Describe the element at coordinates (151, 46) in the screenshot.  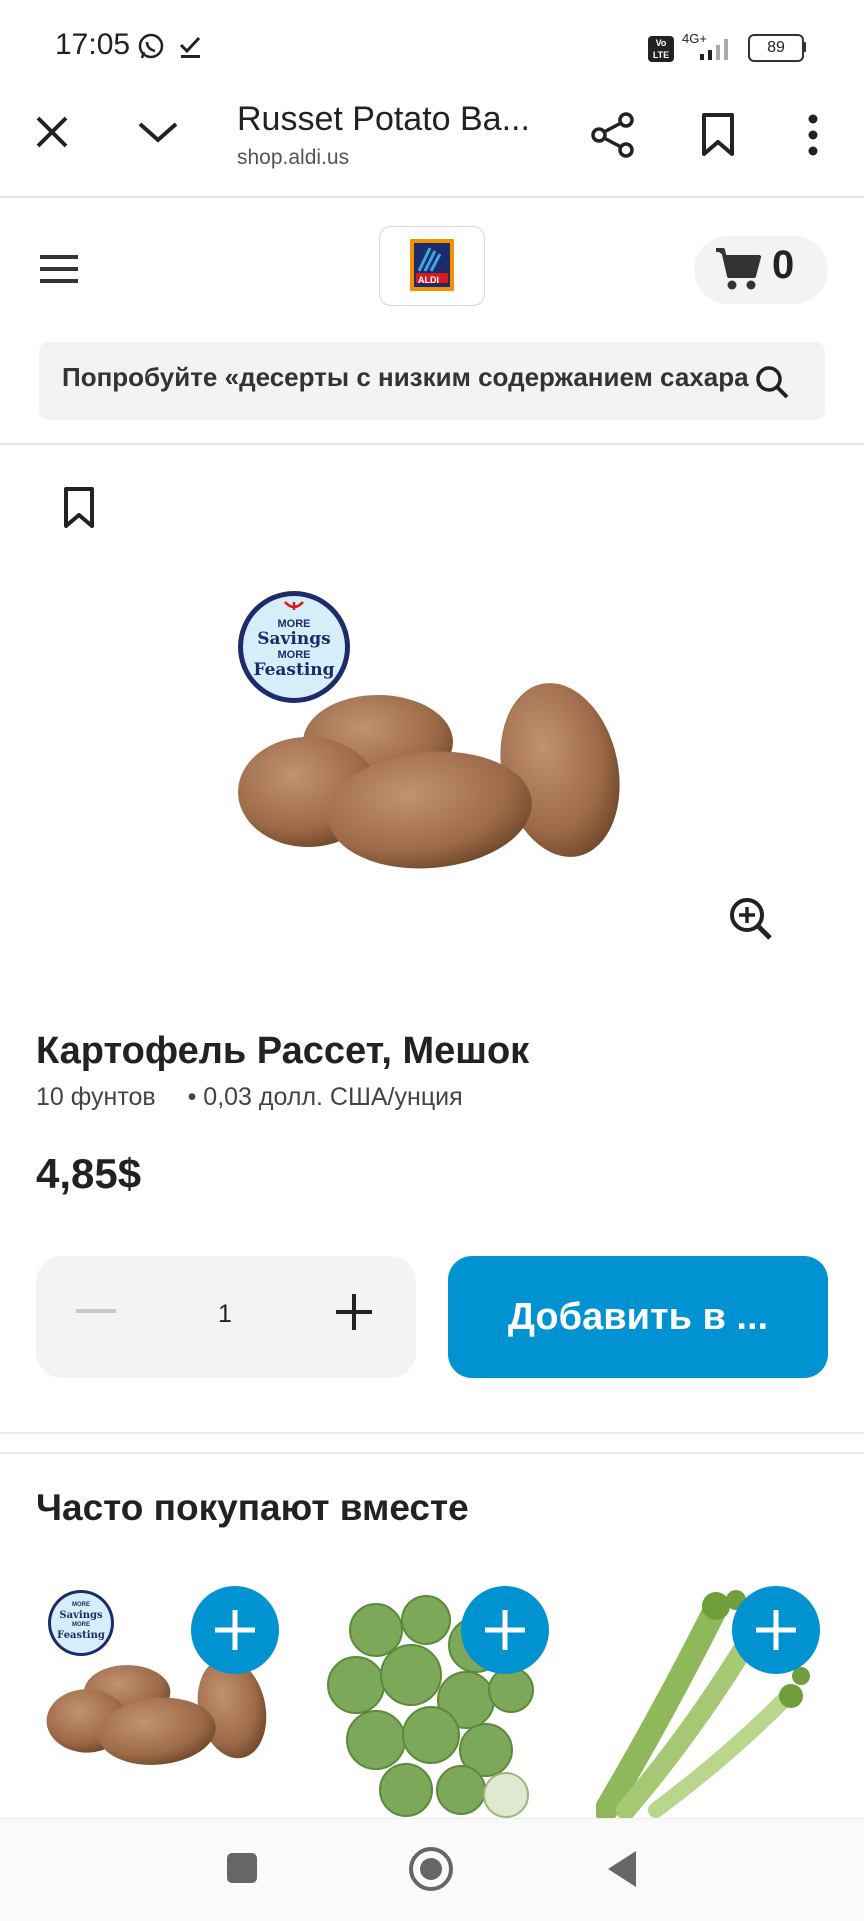
I see `whatsapp-icon` at that location.